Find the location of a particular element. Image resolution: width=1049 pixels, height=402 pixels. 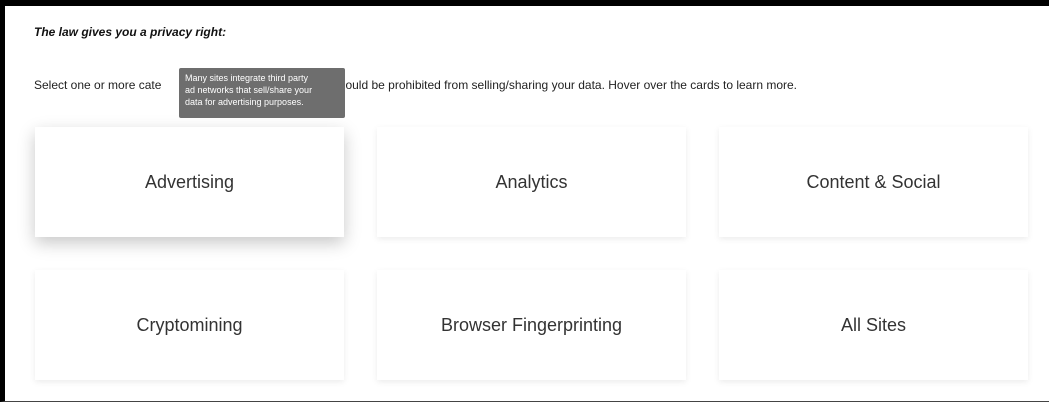

card-label: Cryptomining is located at coordinates (189, 324).